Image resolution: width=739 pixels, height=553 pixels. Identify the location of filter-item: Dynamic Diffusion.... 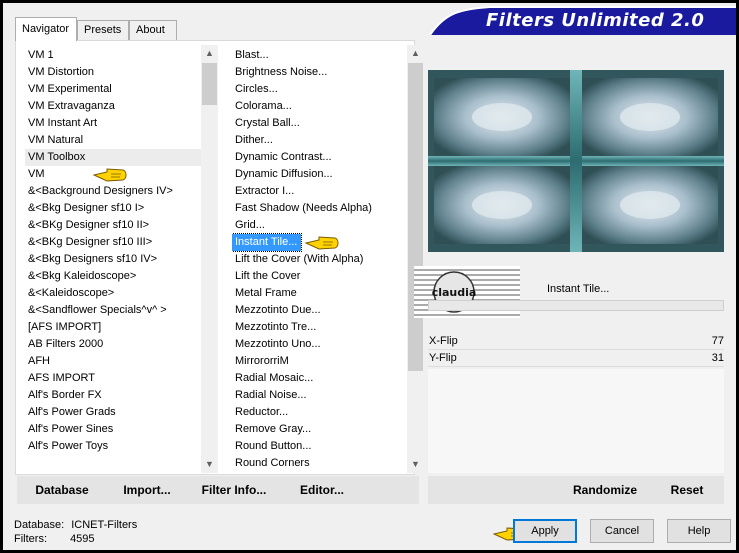
(320, 174).